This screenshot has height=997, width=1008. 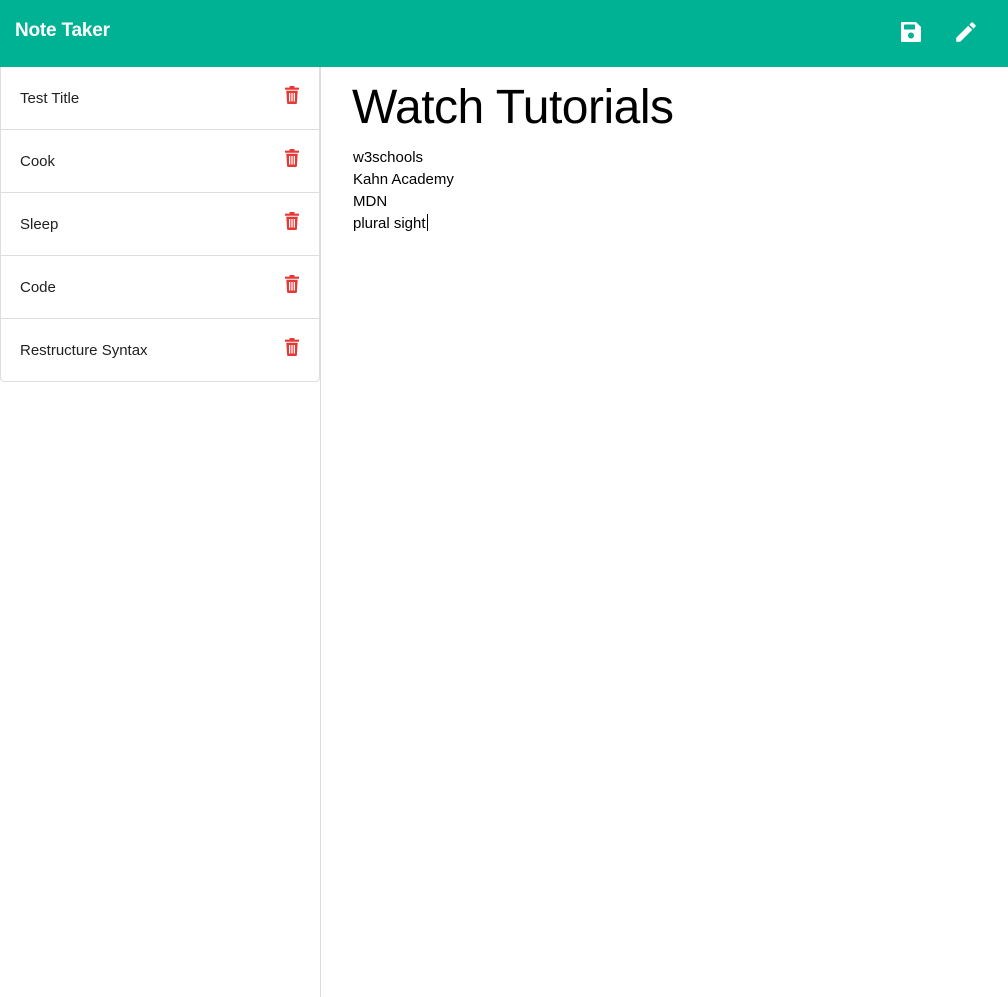 What do you see at coordinates (38, 287) in the screenshot?
I see `note-title-label: Code` at bounding box center [38, 287].